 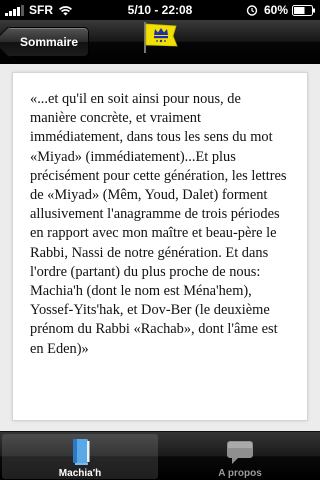 What do you see at coordinates (303, 10) in the screenshot?
I see `battery-icon` at bounding box center [303, 10].